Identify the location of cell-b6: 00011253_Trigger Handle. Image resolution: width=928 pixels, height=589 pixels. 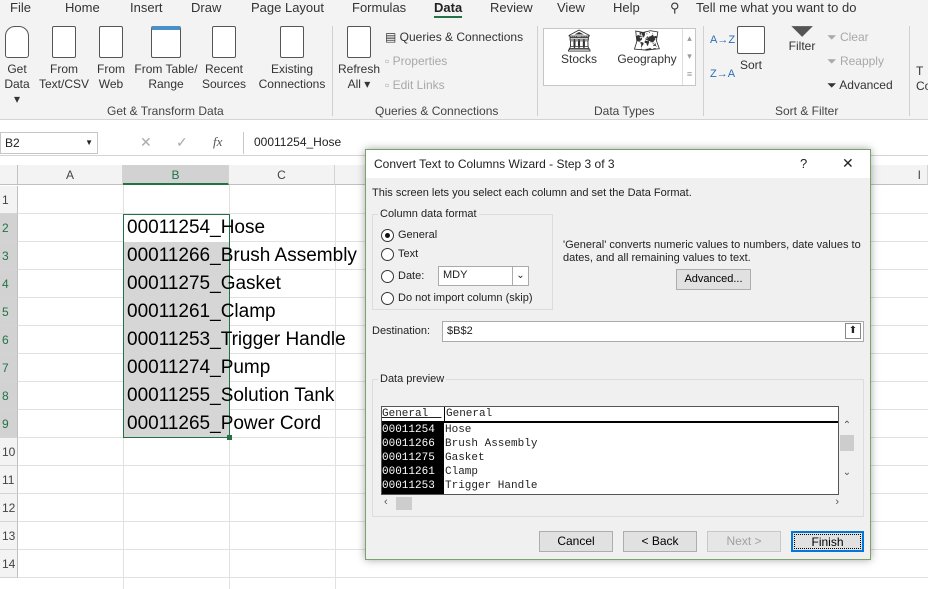
(236, 340).